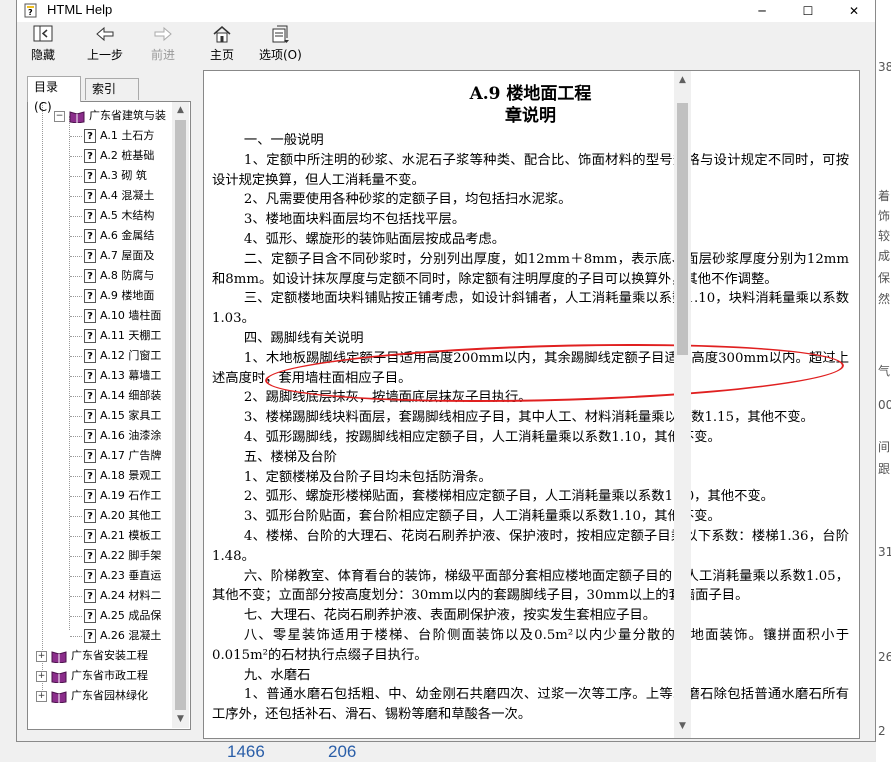 The image size is (891, 762). Describe the element at coordinates (131, 315) in the screenshot. I see `tree-item-label: A.10 墙柱面` at that location.